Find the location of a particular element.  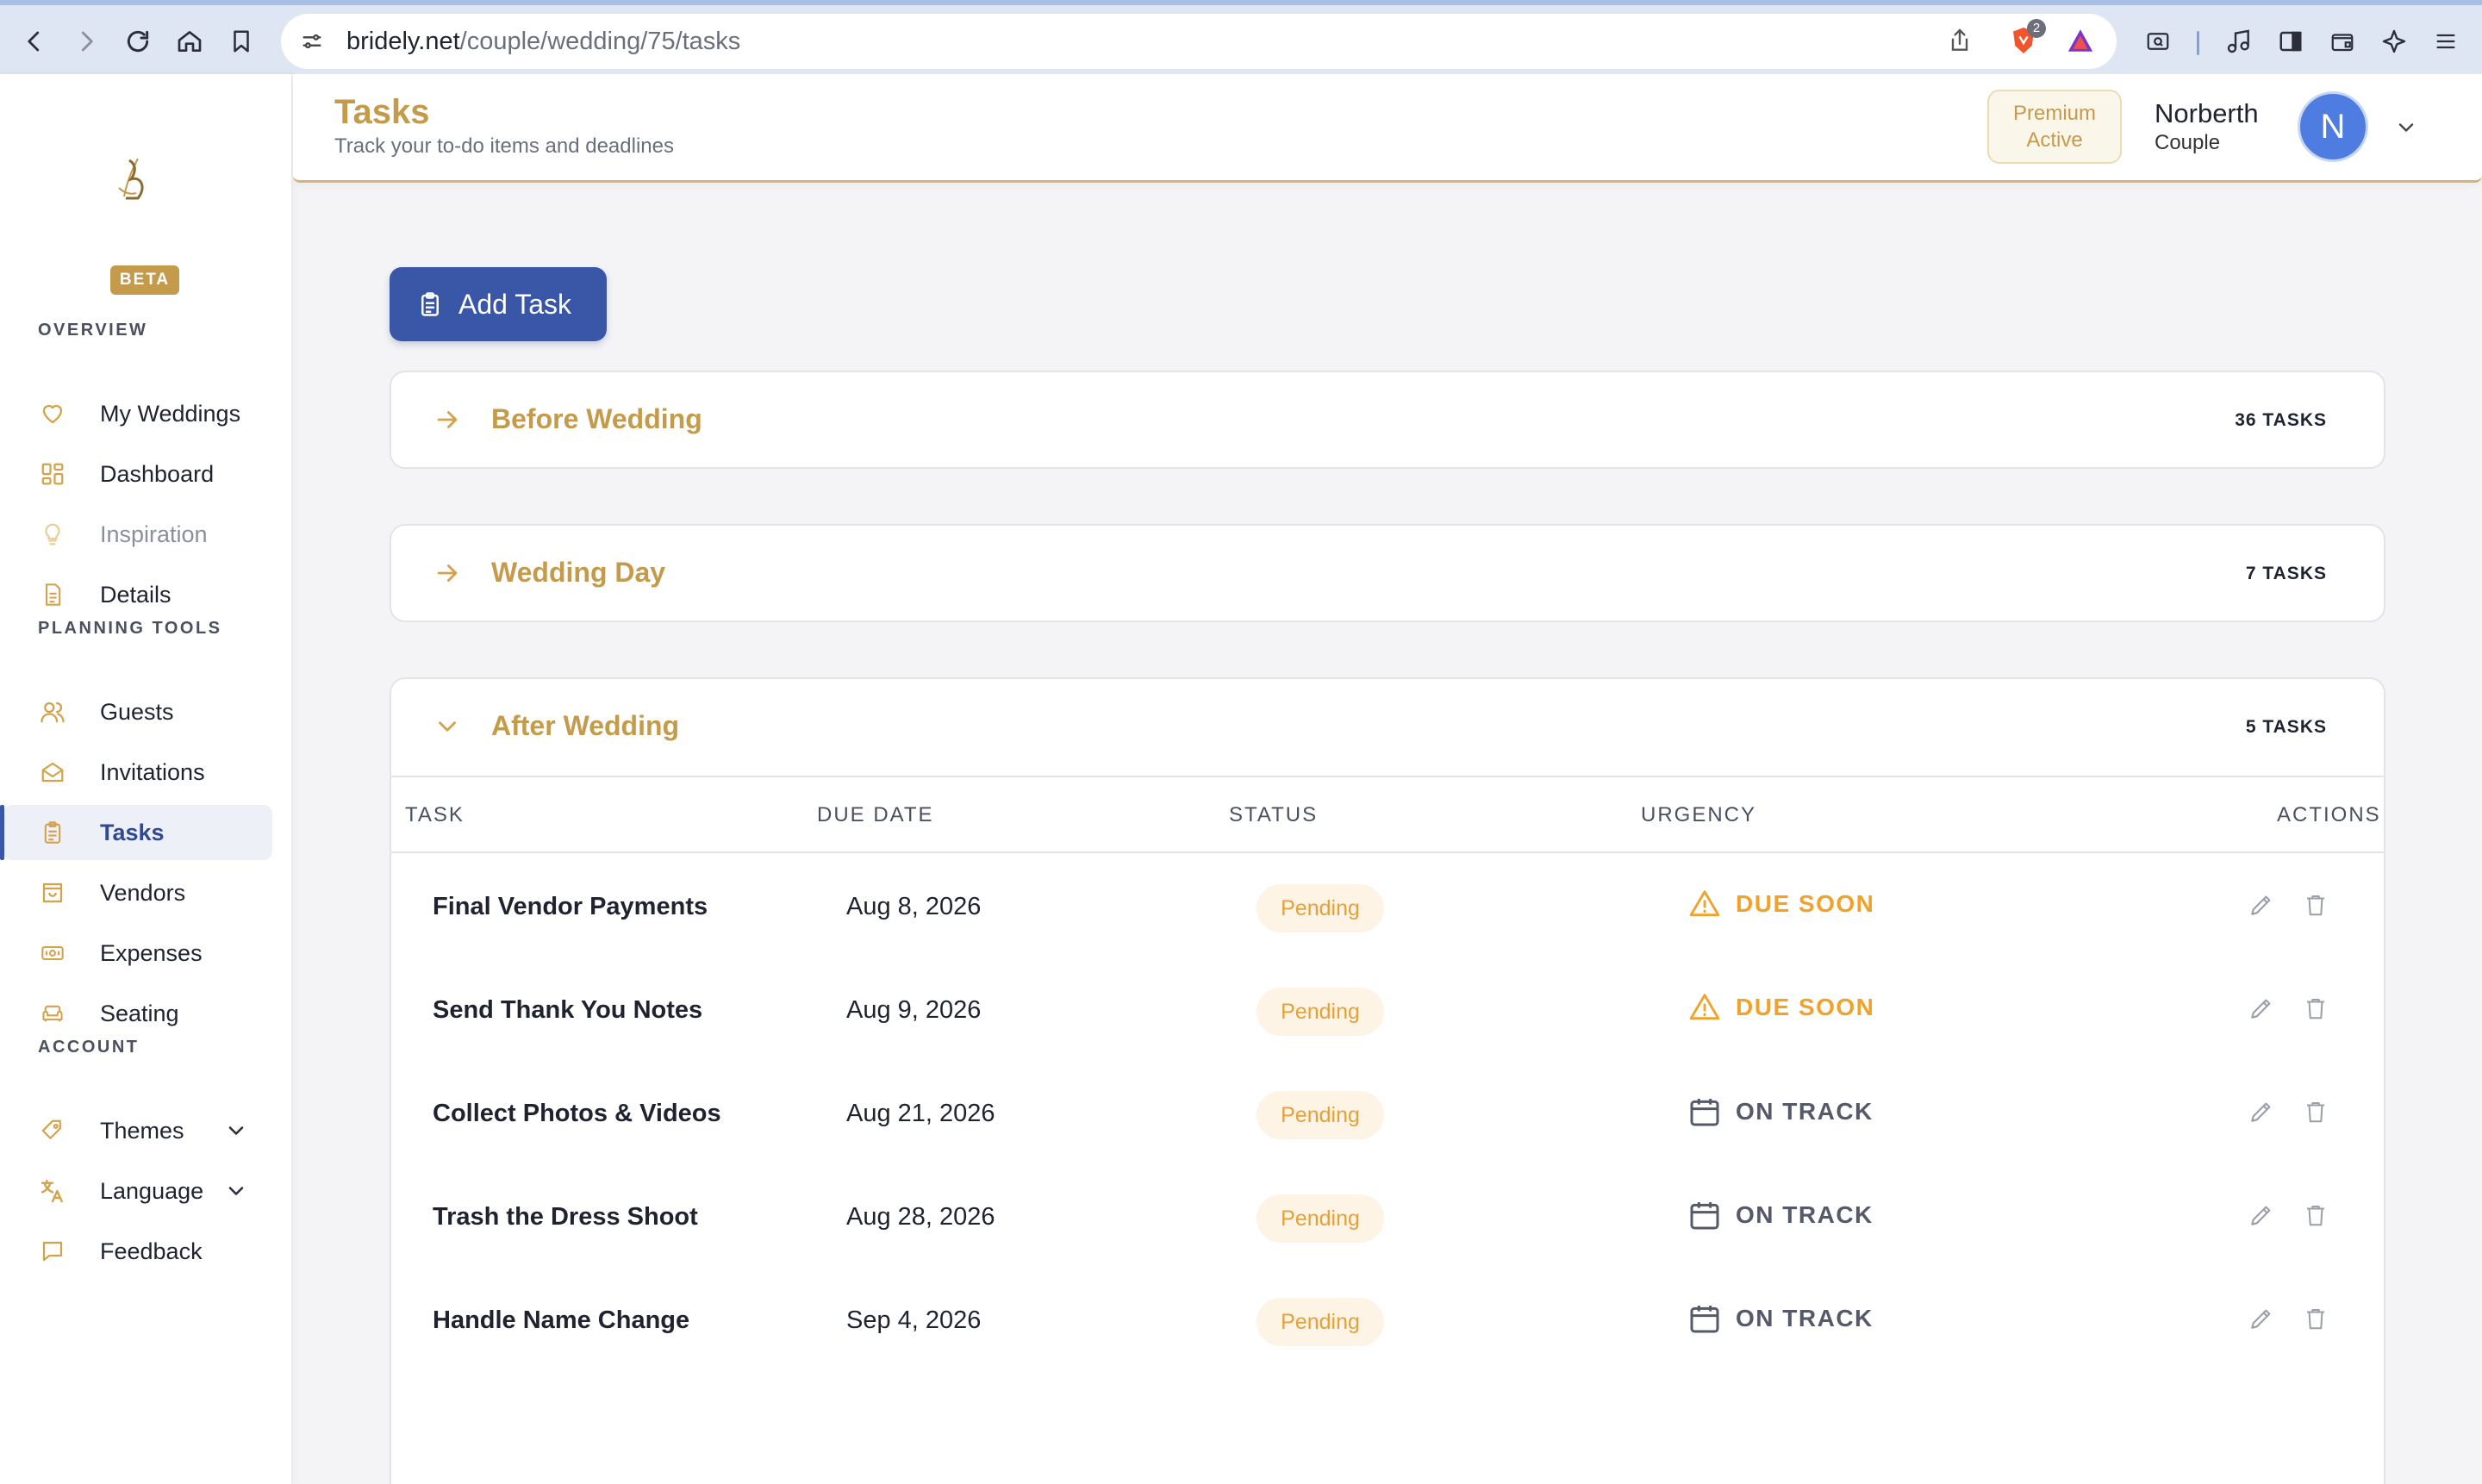

user-role: Couple is located at coordinates (2188, 142).